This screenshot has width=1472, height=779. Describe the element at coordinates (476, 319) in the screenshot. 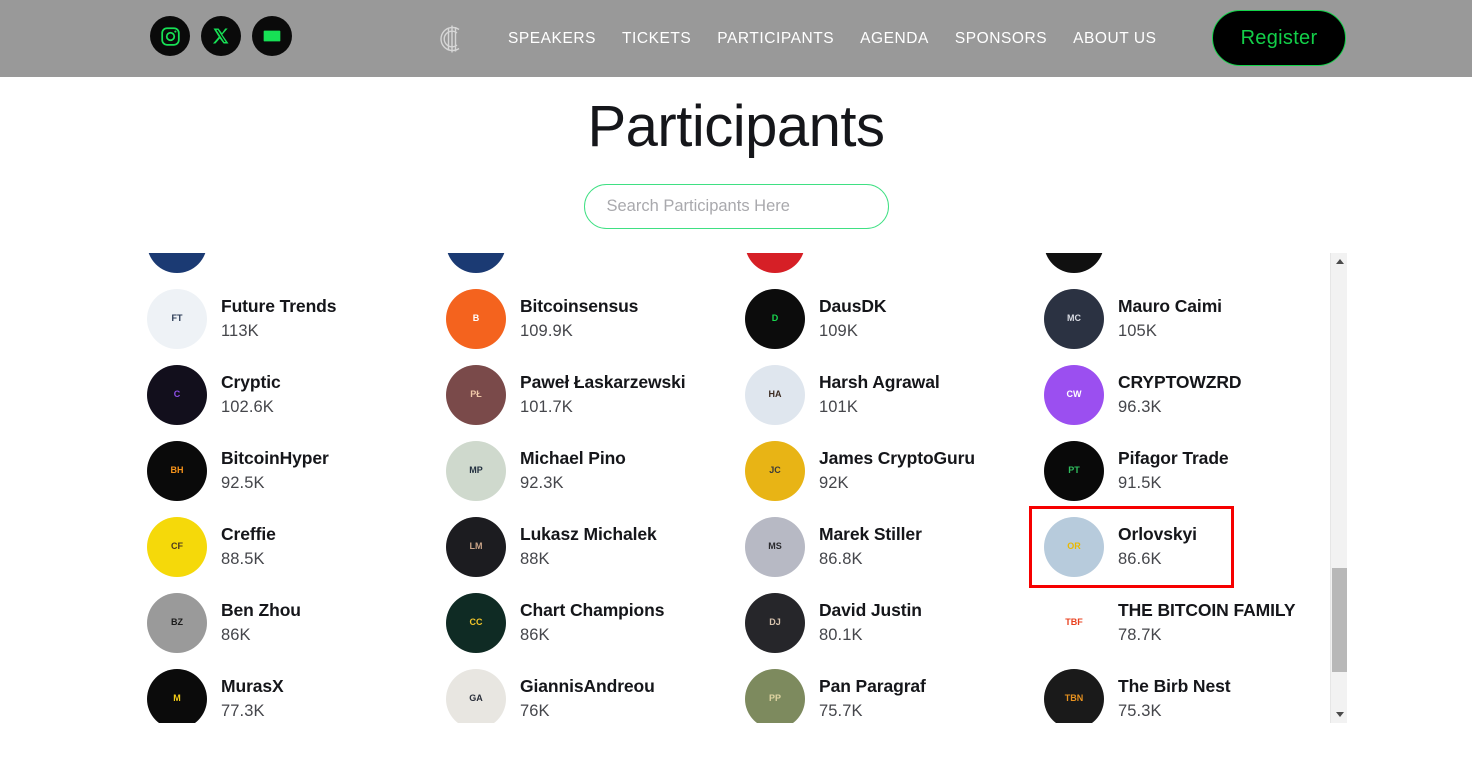

I see `avatar: B` at that location.